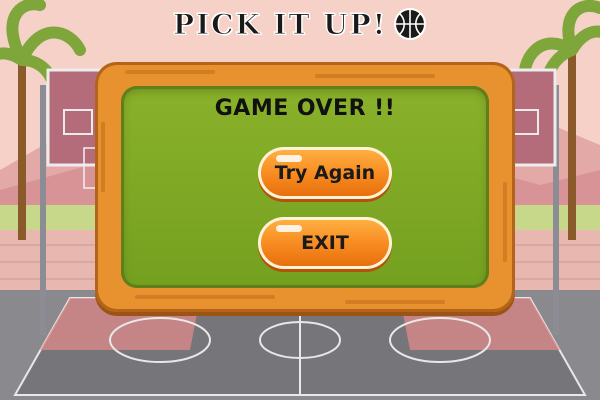  I want to click on basketball-icon, so click(409, 24).